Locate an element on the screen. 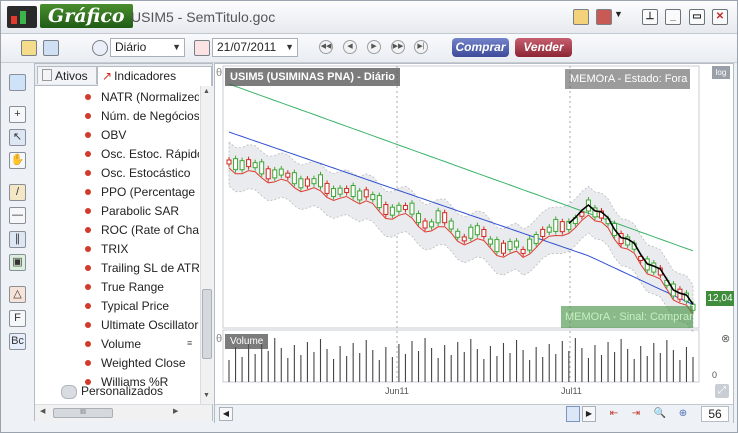  play-icon: ▶ is located at coordinates (589, 414).